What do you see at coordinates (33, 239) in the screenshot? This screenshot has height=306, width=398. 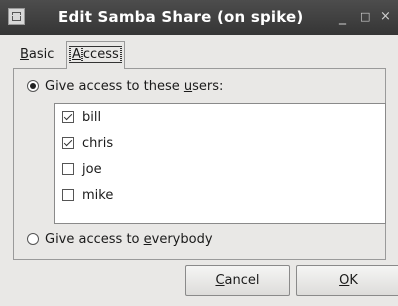 I see `radio-everybody-indicator` at bounding box center [33, 239].